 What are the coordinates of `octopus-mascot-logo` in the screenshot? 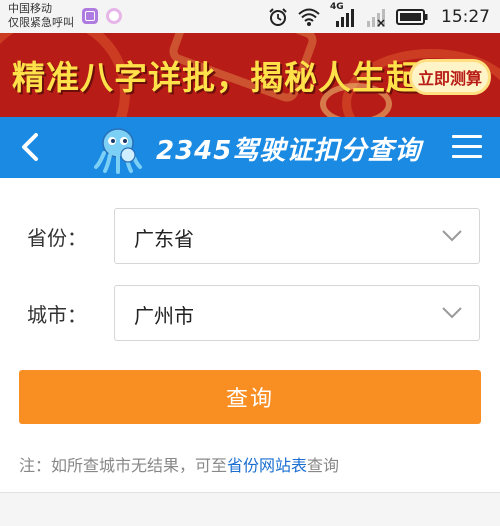 It's located at (118, 151).